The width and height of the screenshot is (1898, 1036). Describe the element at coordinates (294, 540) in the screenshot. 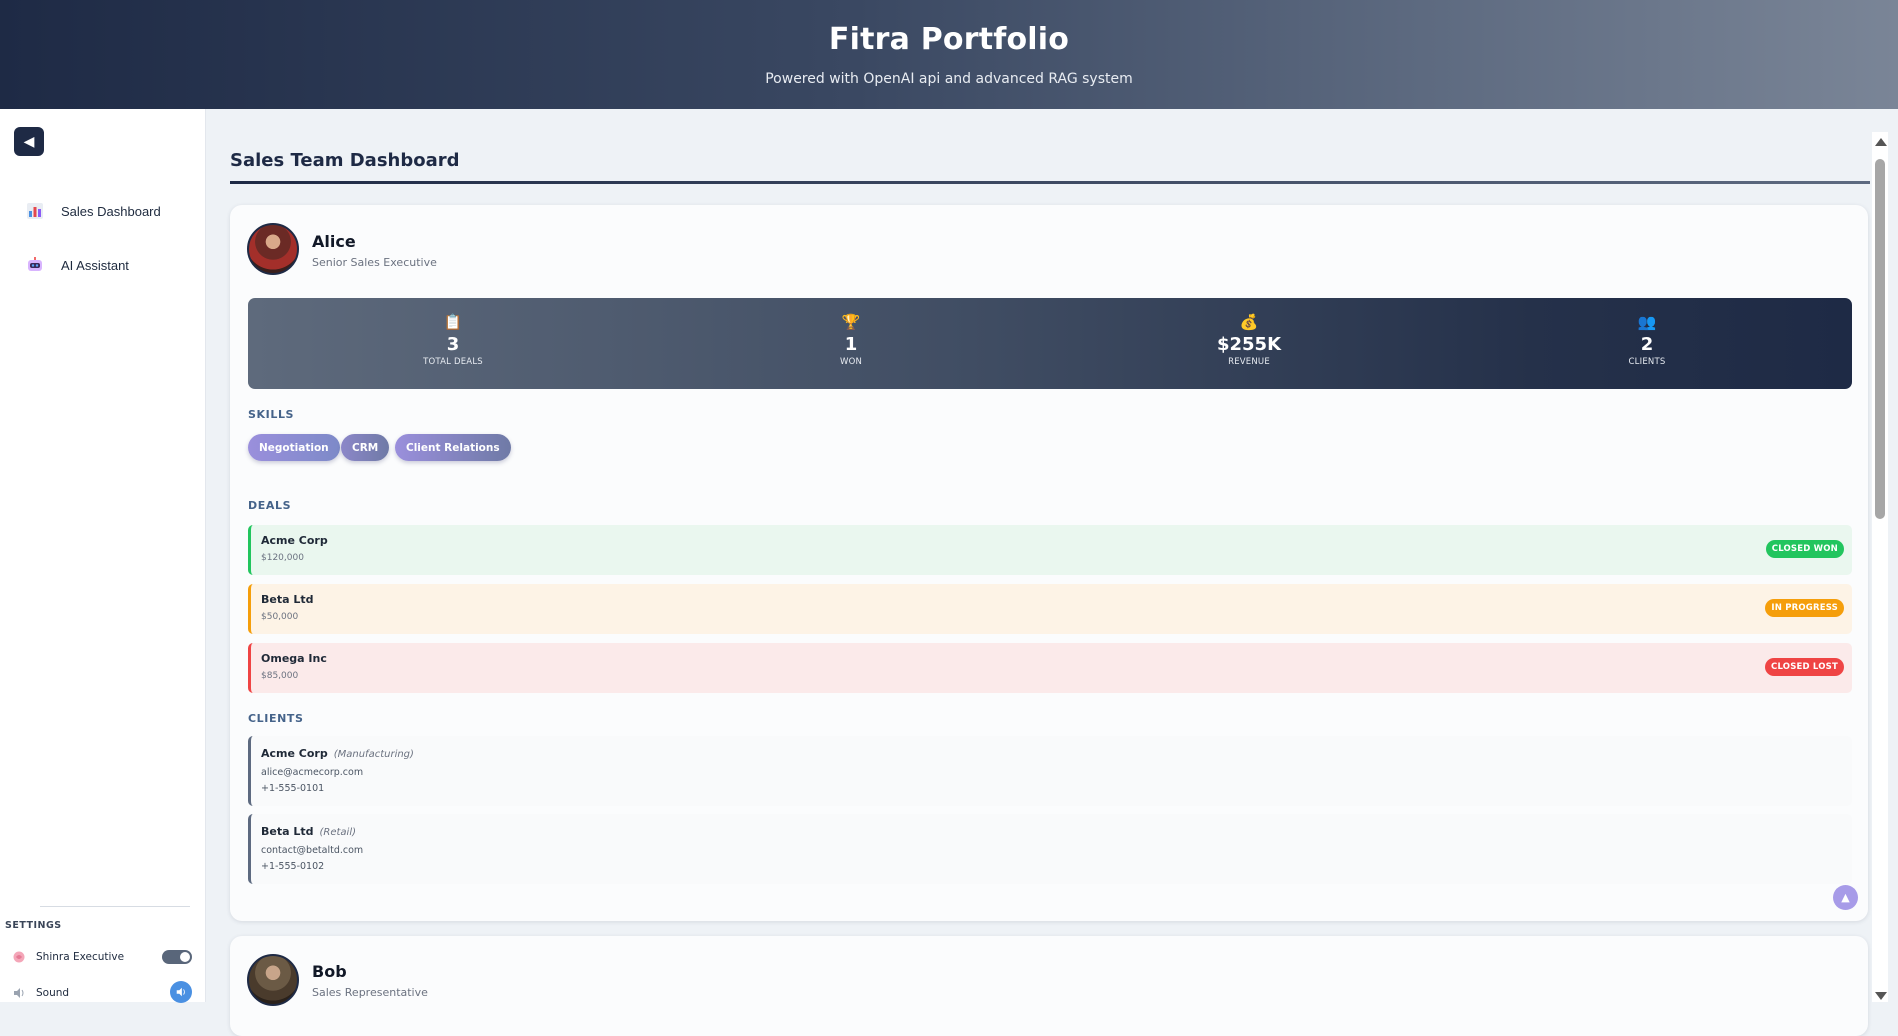

I see `deal-name: Acme Corp` at that location.